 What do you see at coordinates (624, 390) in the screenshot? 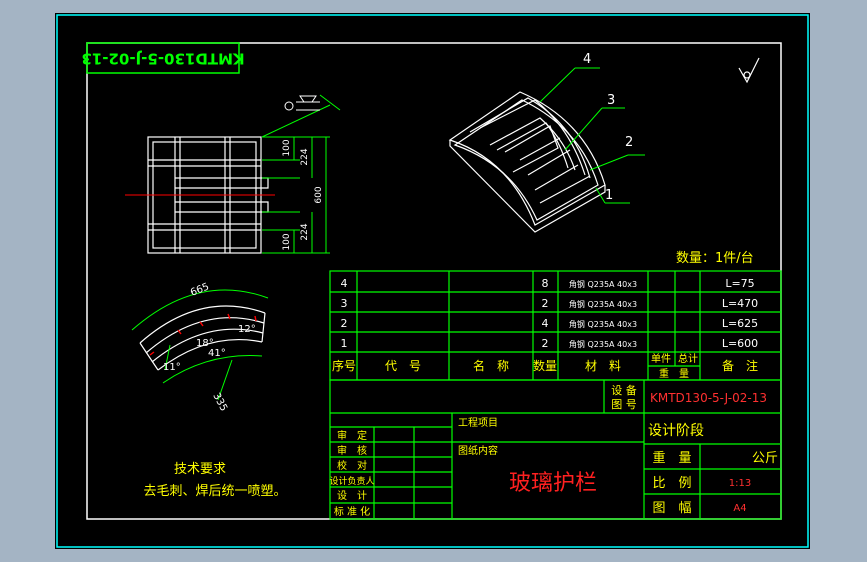
I see `drawing-no-label-1: 设 备` at bounding box center [624, 390].